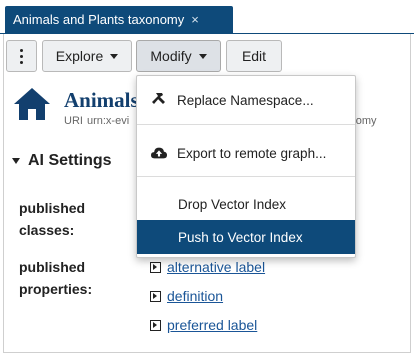 The width and height of the screenshot is (414, 353). I want to click on edit-label: Edit, so click(254, 56).